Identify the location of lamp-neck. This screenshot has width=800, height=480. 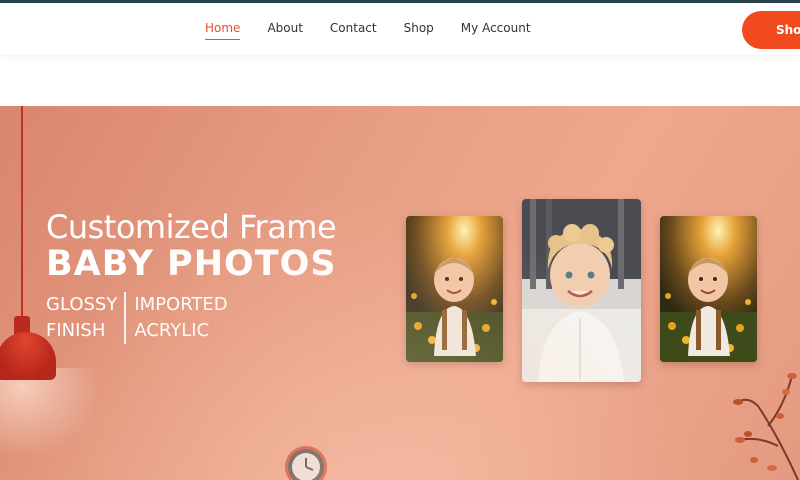
(22, 325).